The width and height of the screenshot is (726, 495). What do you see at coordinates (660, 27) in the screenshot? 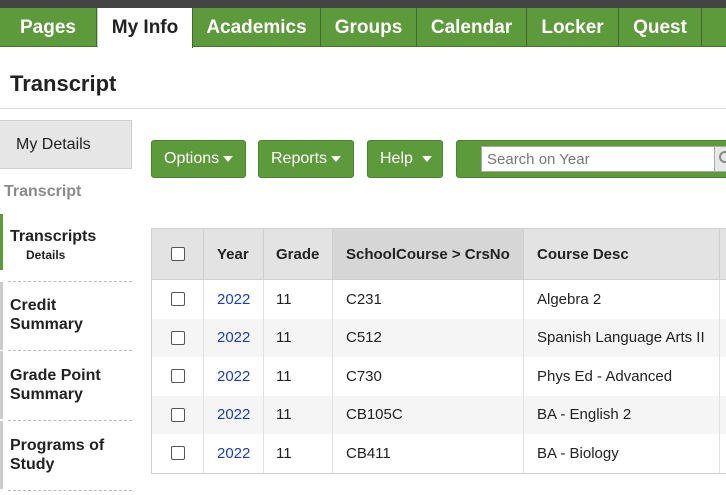
I see `nav-tab-quest: Quest` at bounding box center [660, 27].